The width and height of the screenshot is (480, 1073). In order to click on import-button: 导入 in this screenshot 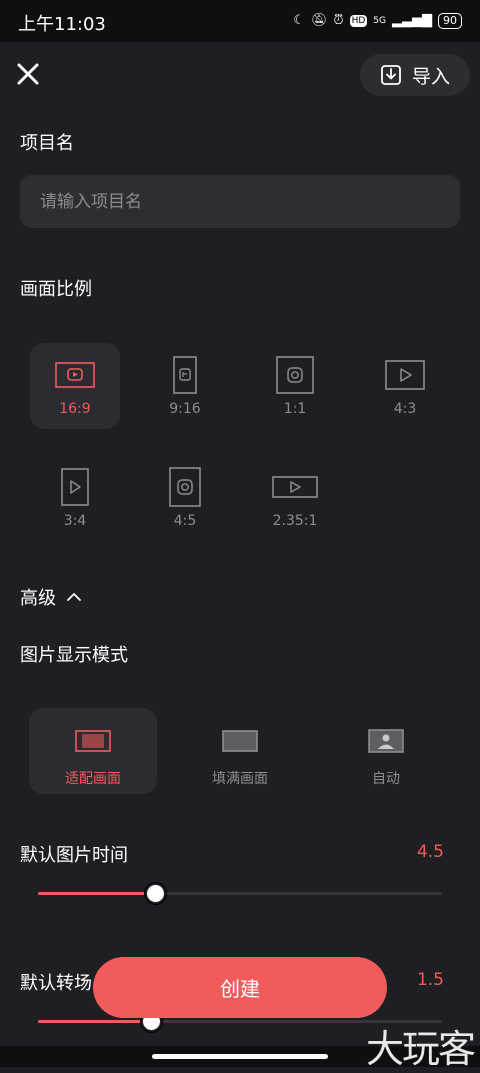, I will do `click(415, 75)`.